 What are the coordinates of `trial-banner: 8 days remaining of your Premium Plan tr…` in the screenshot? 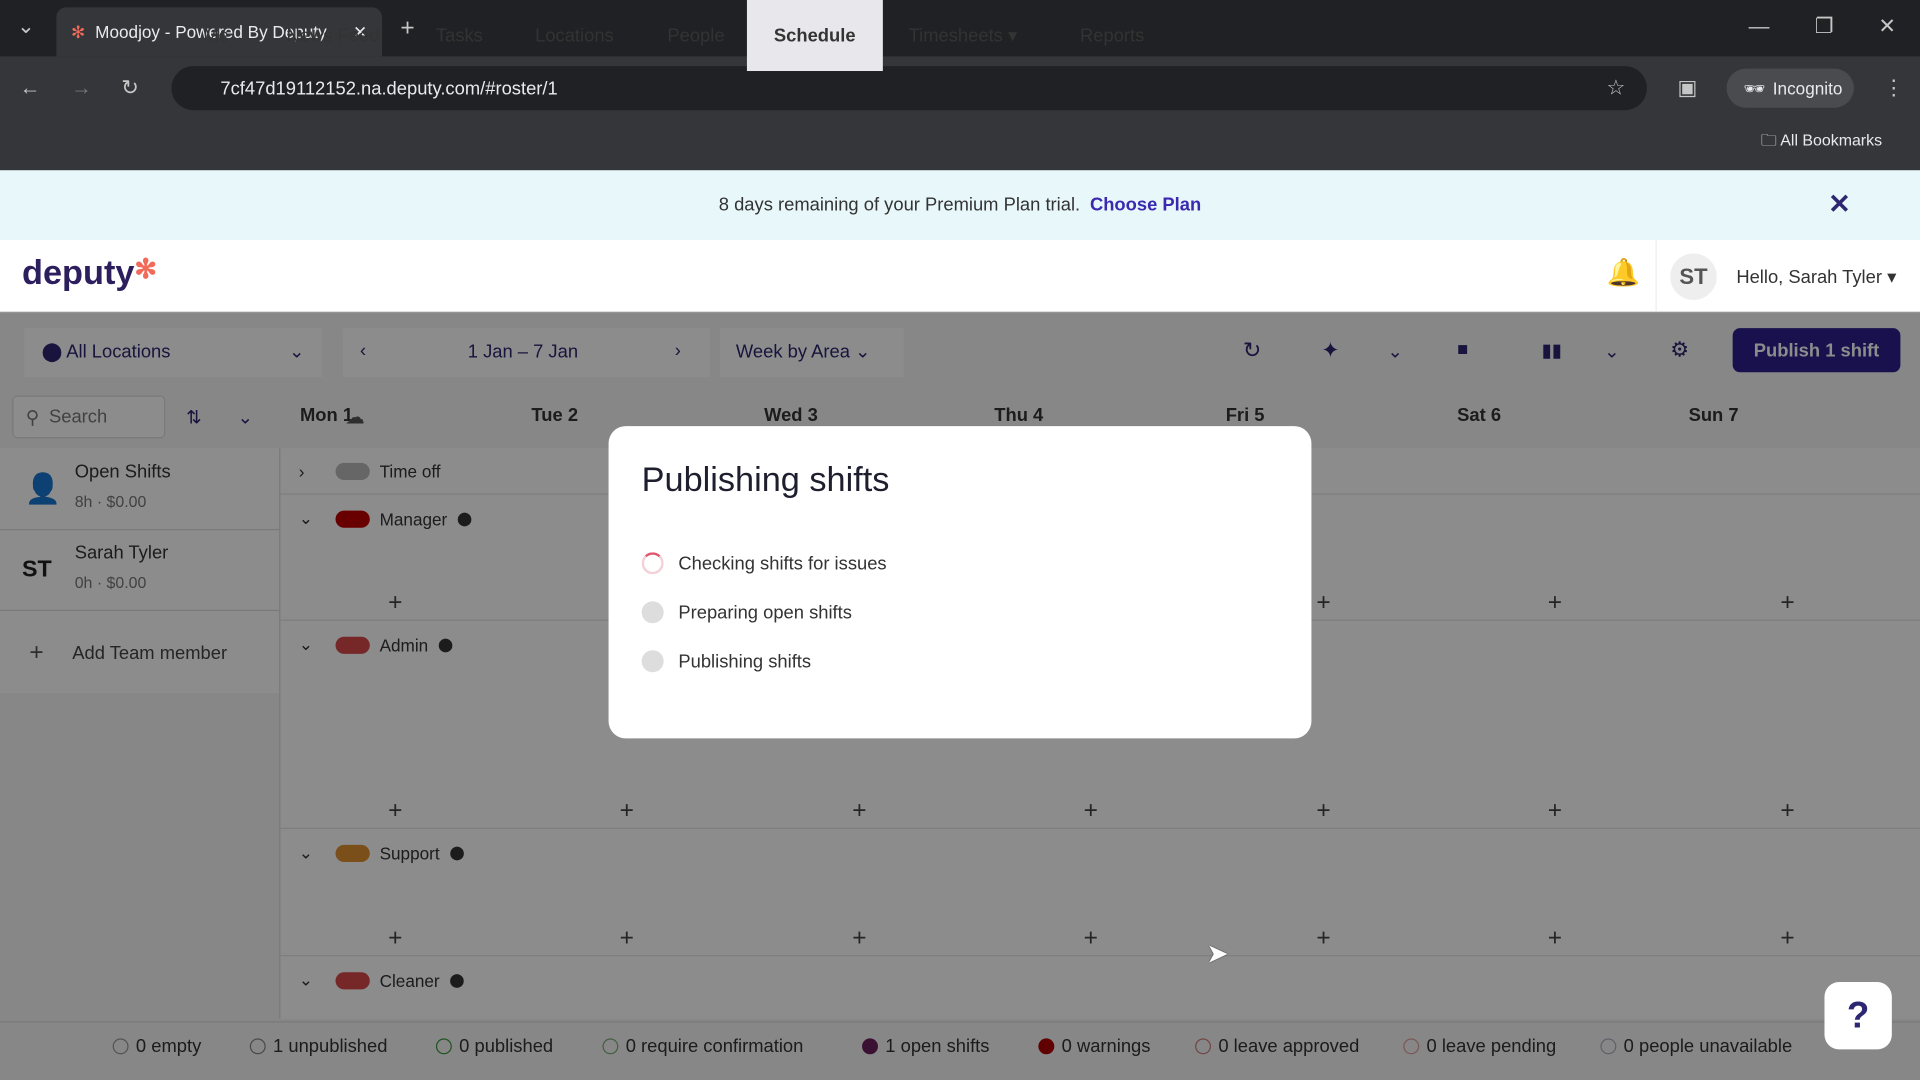 It's located at (960, 205).